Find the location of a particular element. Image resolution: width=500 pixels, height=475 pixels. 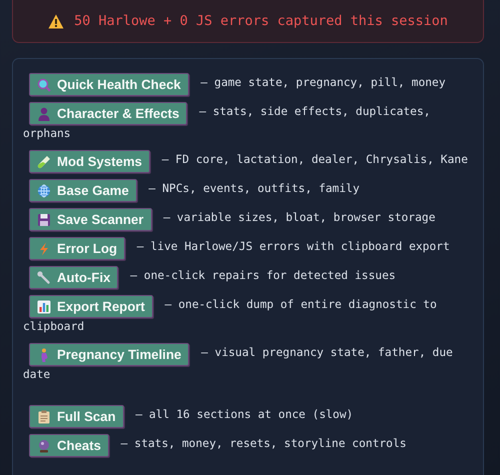

tool-description: — game state, pregnancy, pill, money is located at coordinates (323, 83).